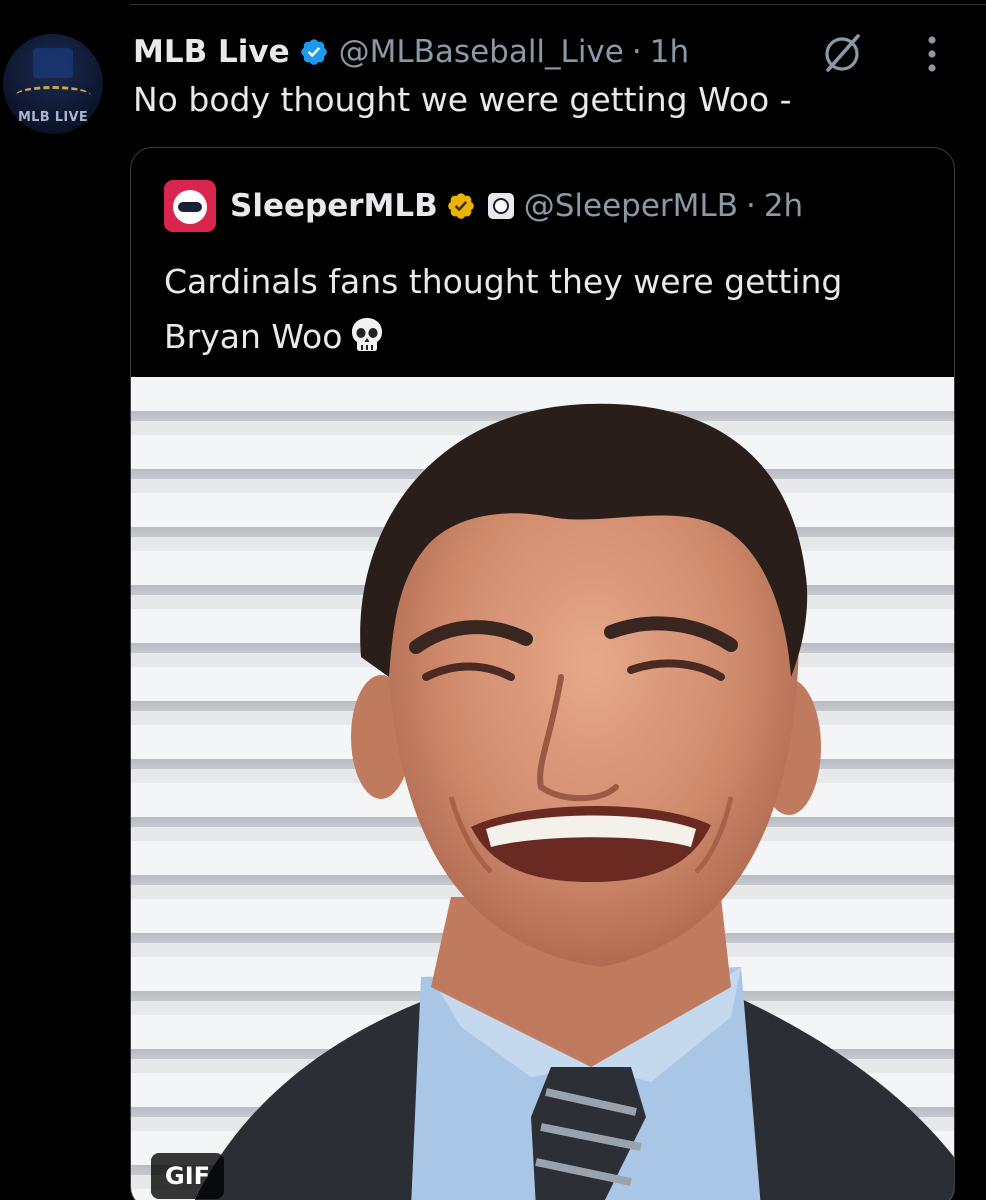  I want to click on verified-gold-icon, so click(461, 206).